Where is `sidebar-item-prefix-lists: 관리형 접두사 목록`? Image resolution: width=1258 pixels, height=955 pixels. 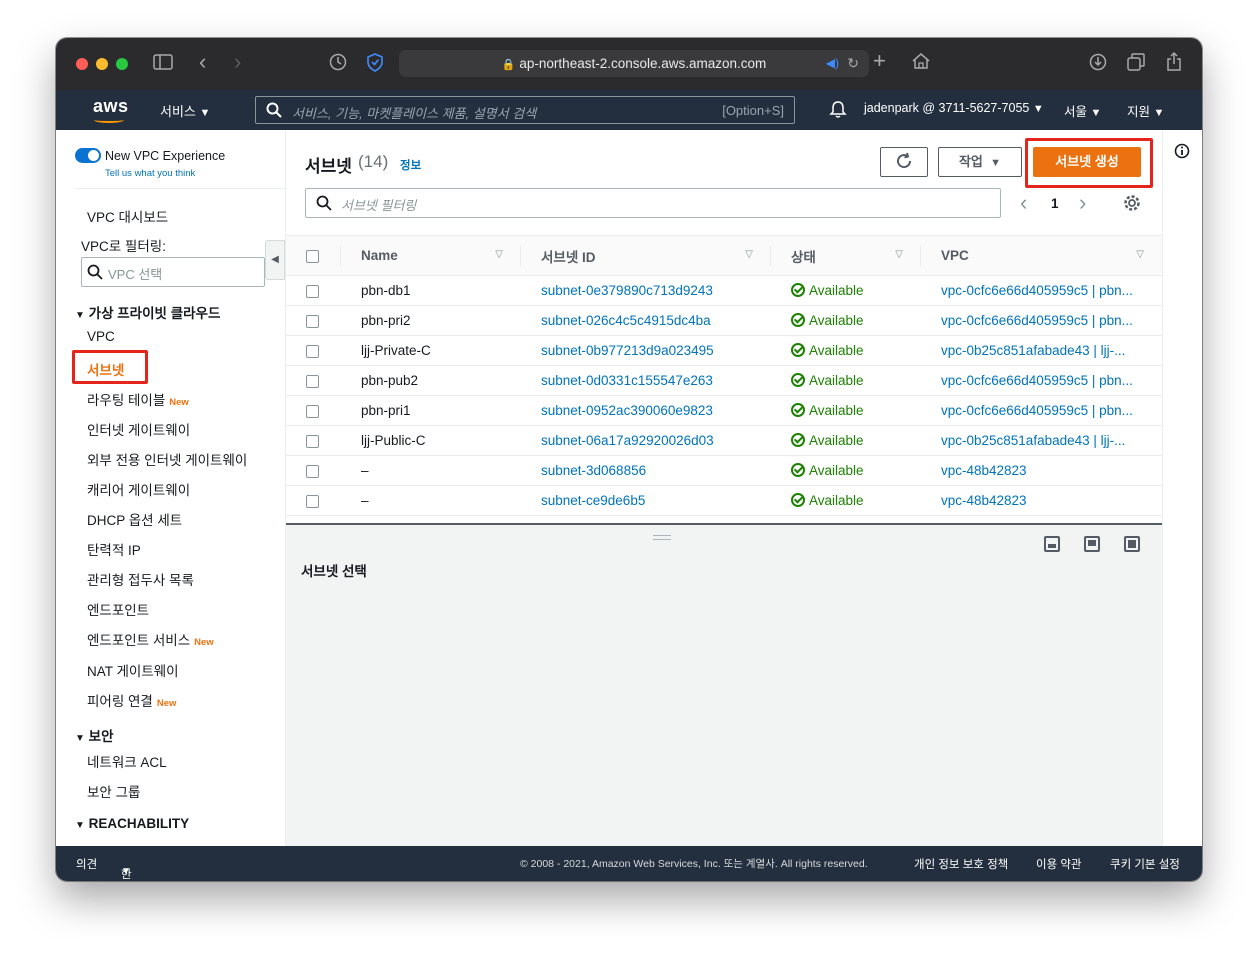
sidebar-item-prefix-lists: 관리형 접두사 목록 is located at coordinates (140, 579).